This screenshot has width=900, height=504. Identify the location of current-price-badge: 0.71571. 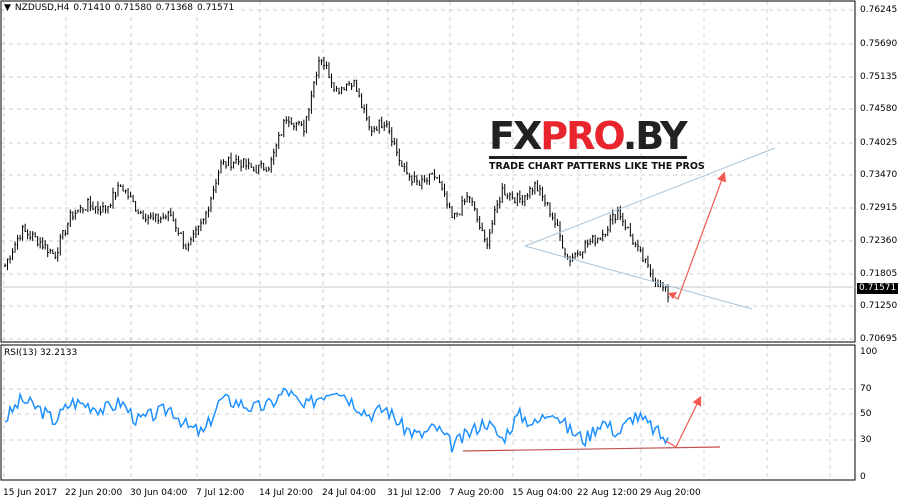
(878, 288).